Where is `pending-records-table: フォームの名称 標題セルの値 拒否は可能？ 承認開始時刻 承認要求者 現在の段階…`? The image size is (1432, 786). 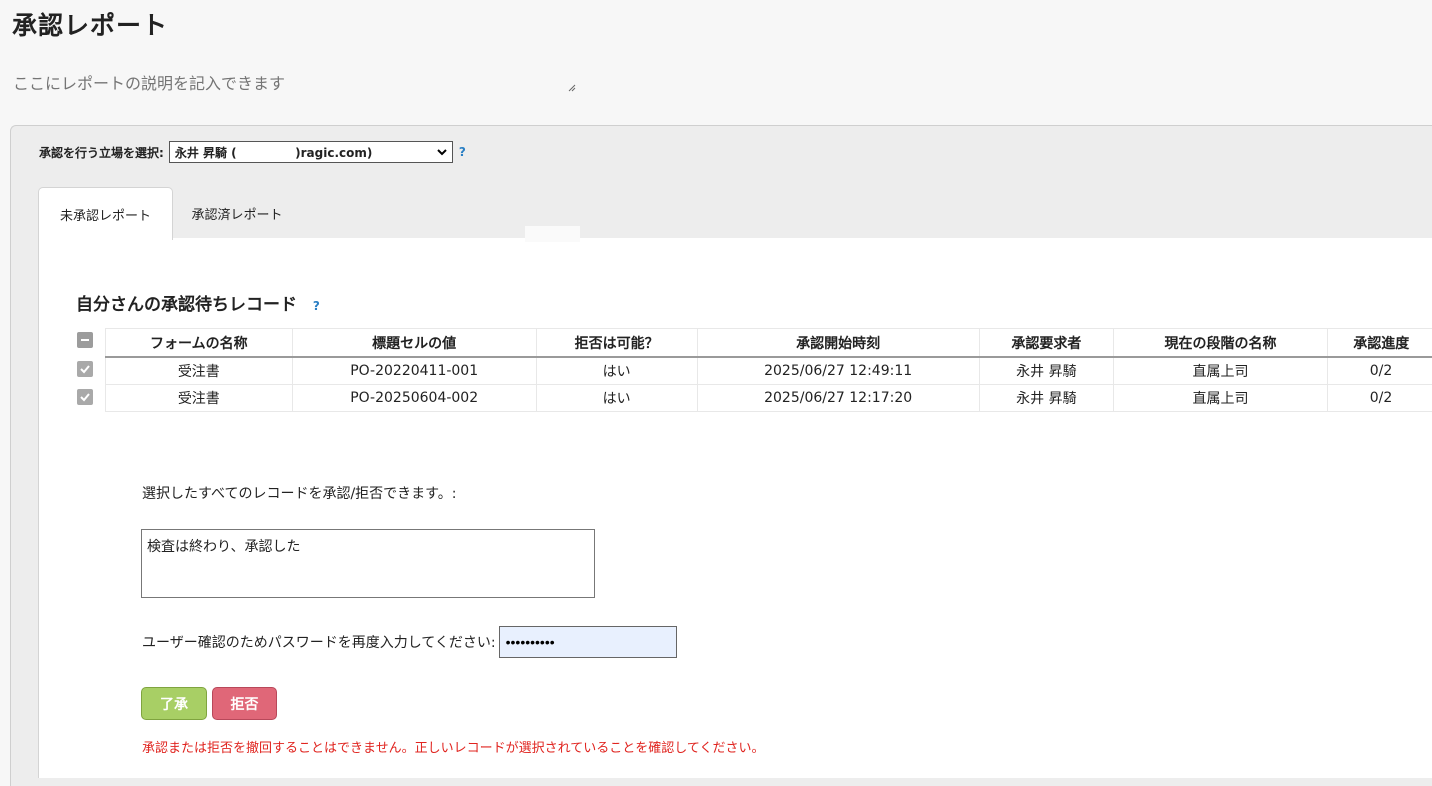
pending-records-table: フォームの名称 標題セルの値 拒否は可能？ 承認開始時刻 承認要求者 現在の段階… is located at coordinates (768, 370).